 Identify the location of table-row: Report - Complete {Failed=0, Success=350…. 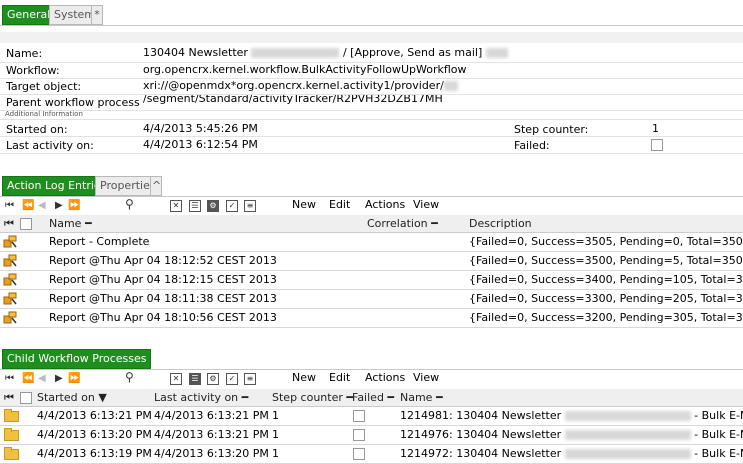
(371, 242).